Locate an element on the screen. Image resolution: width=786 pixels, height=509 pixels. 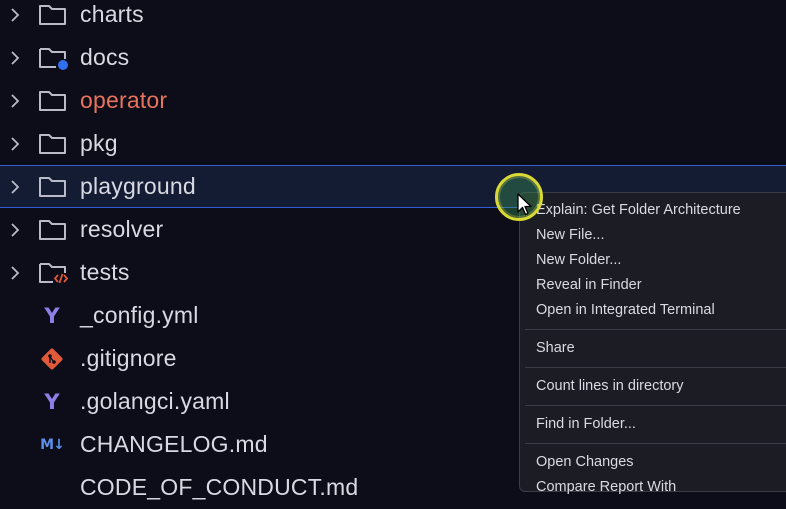
tree-item-label: resolver is located at coordinates (122, 228).